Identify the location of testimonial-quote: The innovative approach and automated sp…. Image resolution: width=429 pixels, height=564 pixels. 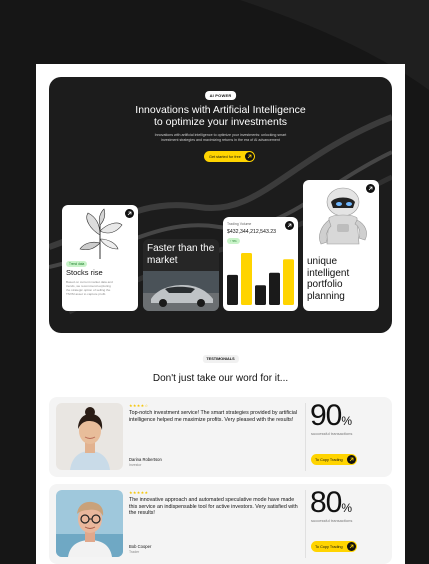
(213, 507).